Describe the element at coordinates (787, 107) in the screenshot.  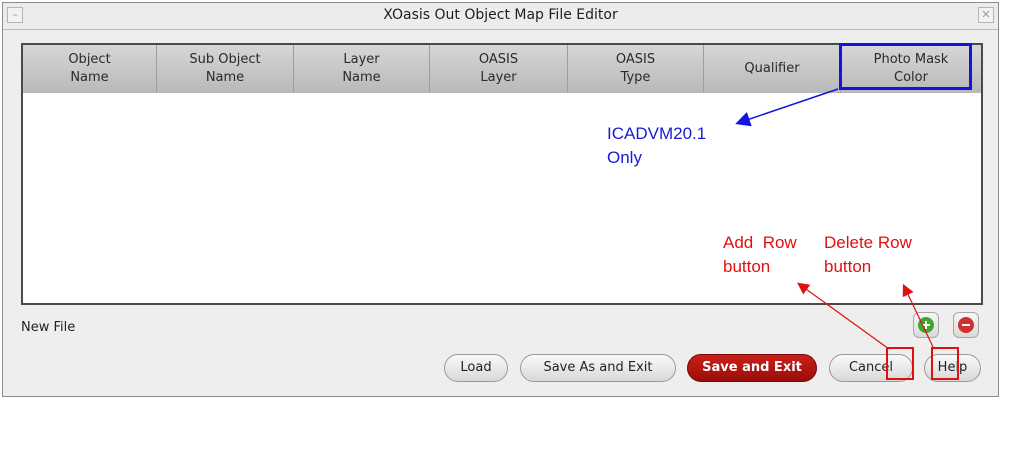
I see `arrow-photo-mask` at that location.